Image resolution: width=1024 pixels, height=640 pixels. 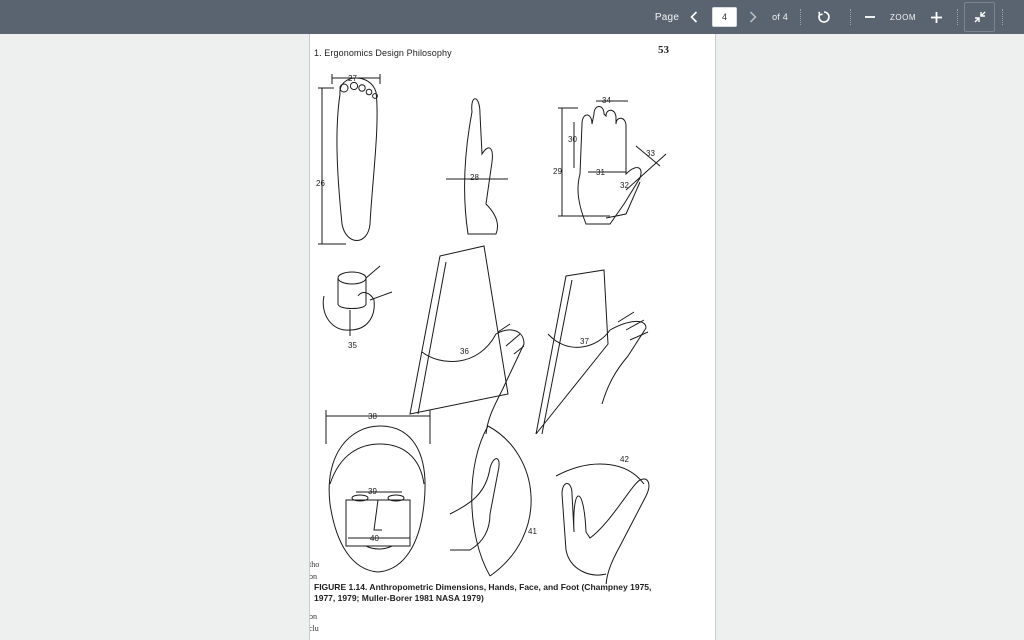 I want to click on label-28: 28, so click(x=474, y=177).